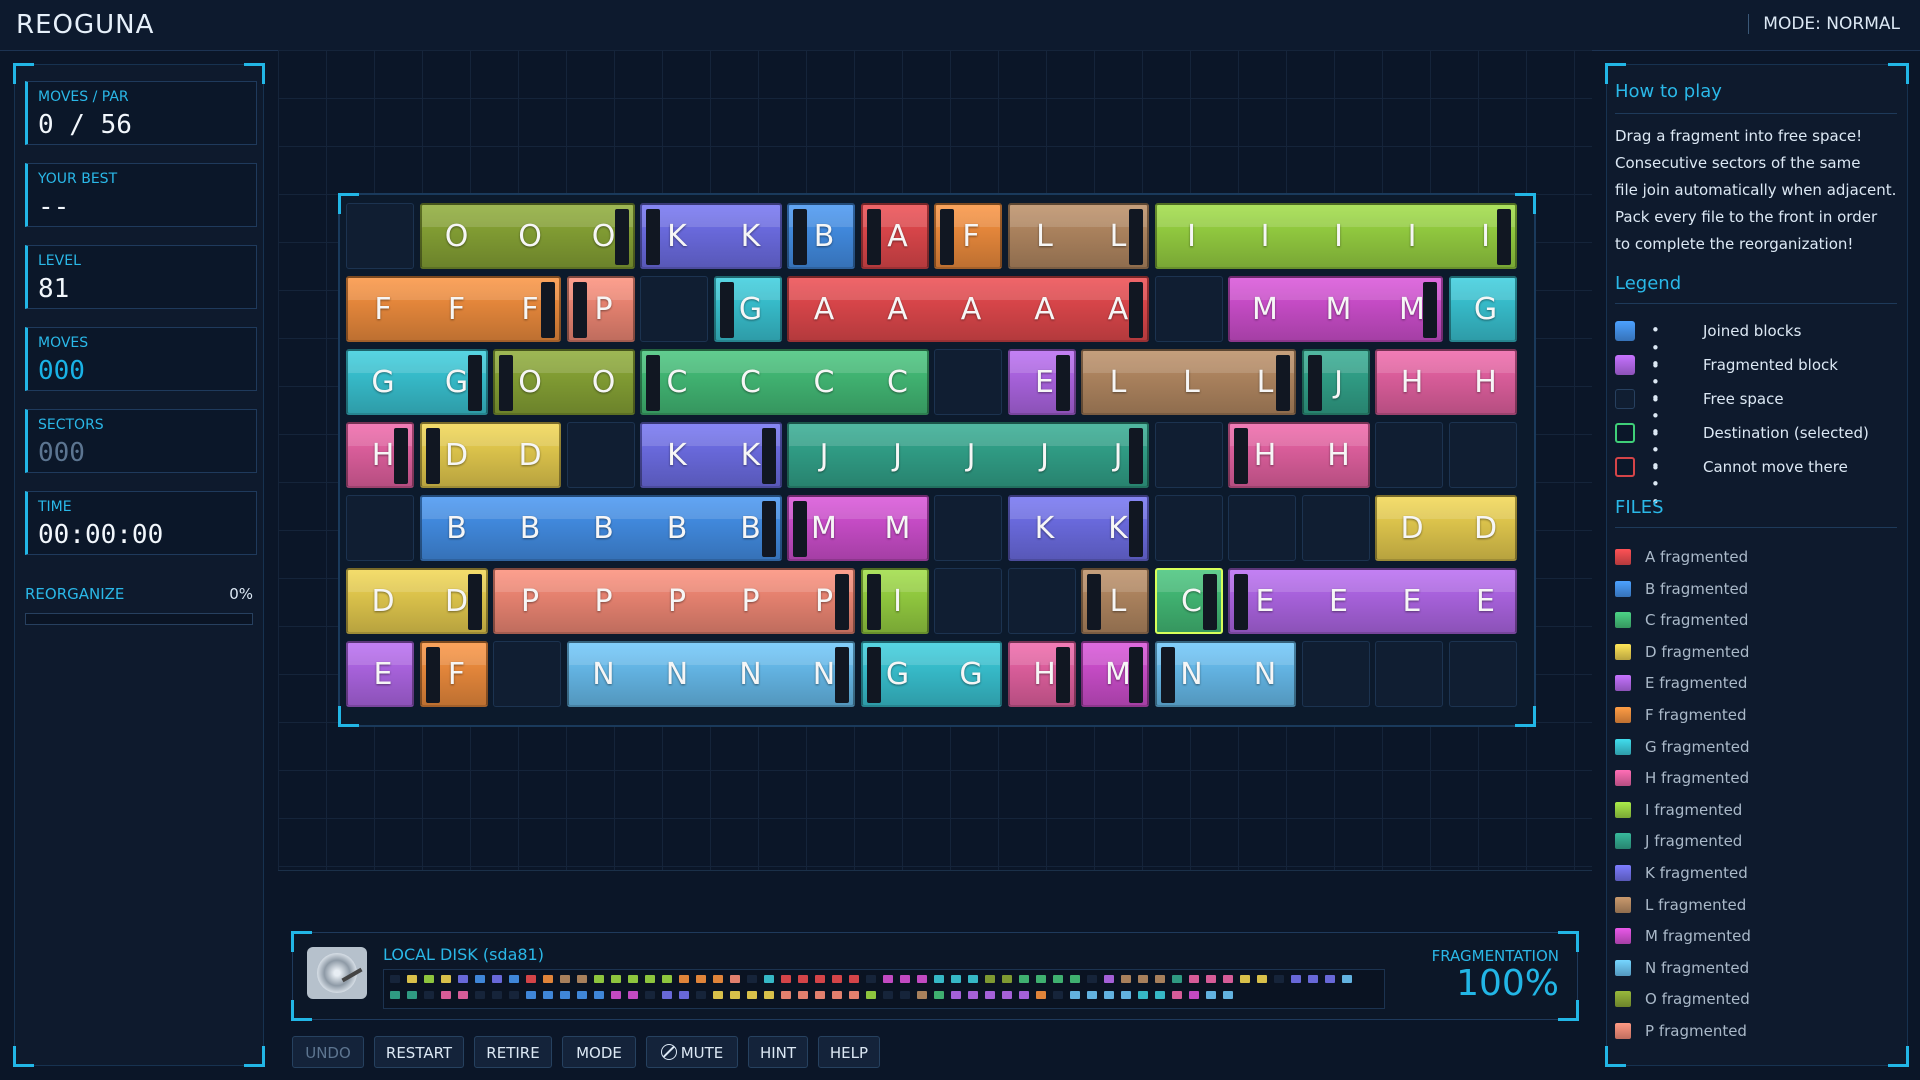  Describe the element at coordinates (1335, 382) in the screenshot. I see `file-block-j: J` at that location.